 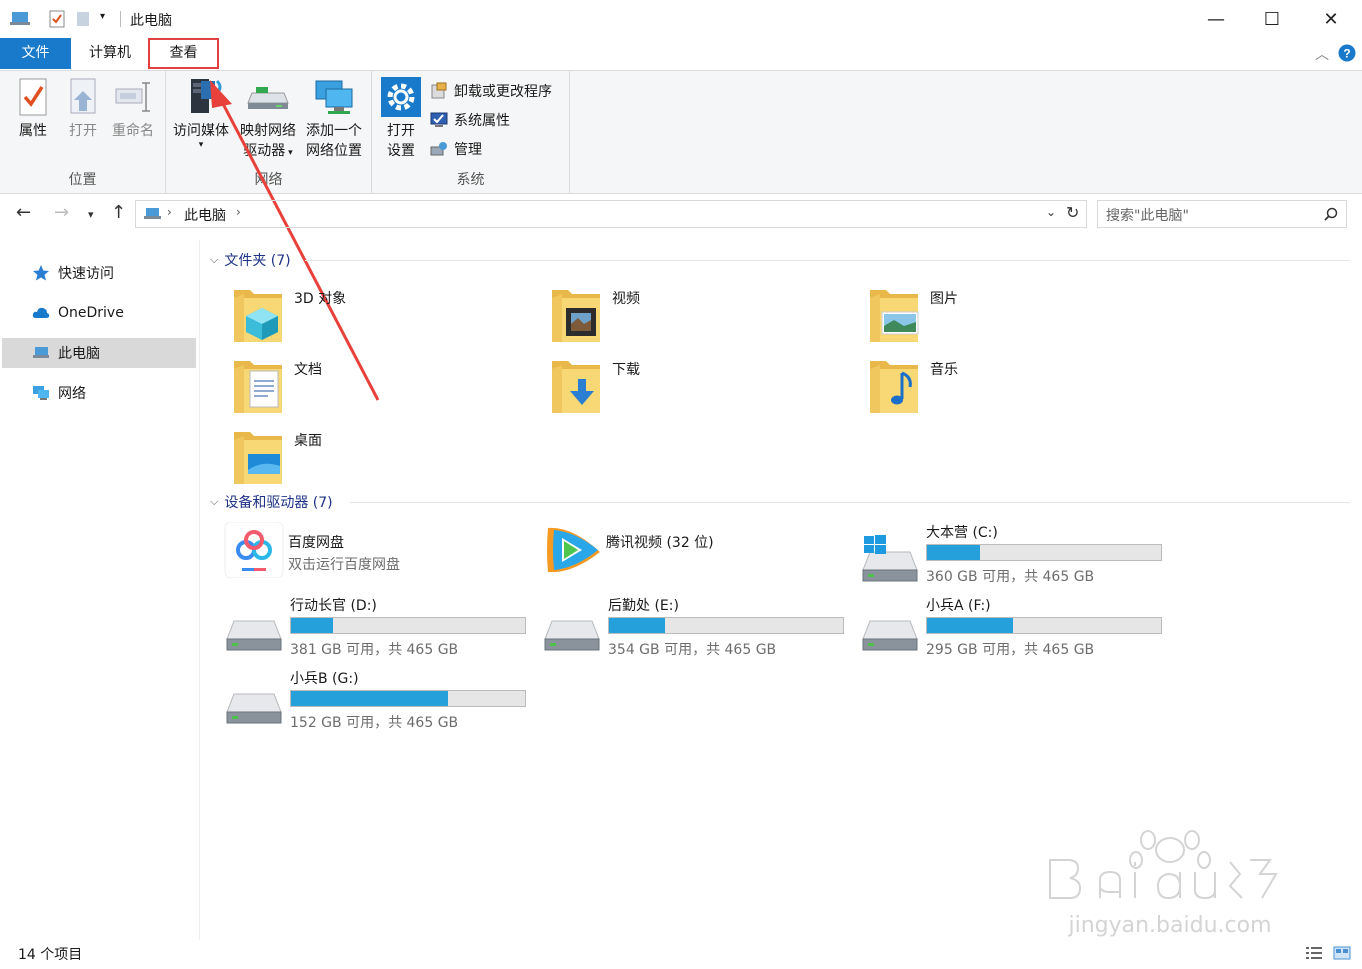 What do you see at coordinates (1051, 212) in the screenshot?
I see `address-dropdown-icon: ⌄` at bounding box center [1051, 212].